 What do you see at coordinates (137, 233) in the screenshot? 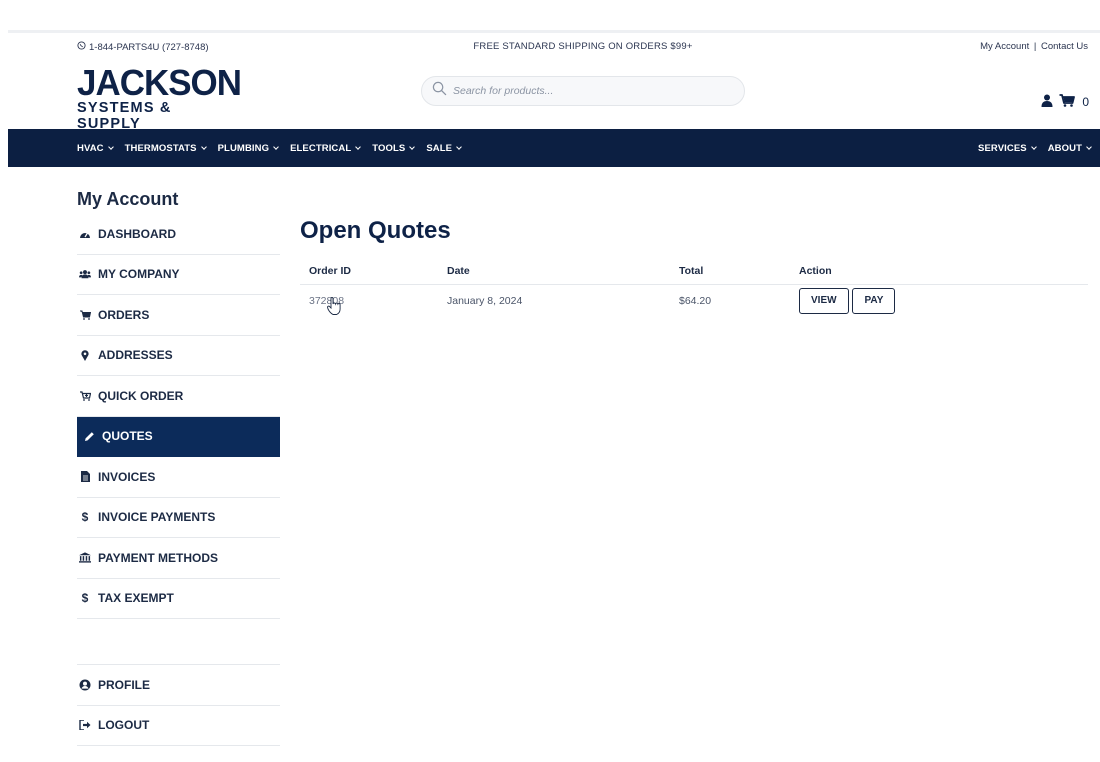
I see `sidebar-item-label: DASHBOARD` at bounding box center [137, 233].